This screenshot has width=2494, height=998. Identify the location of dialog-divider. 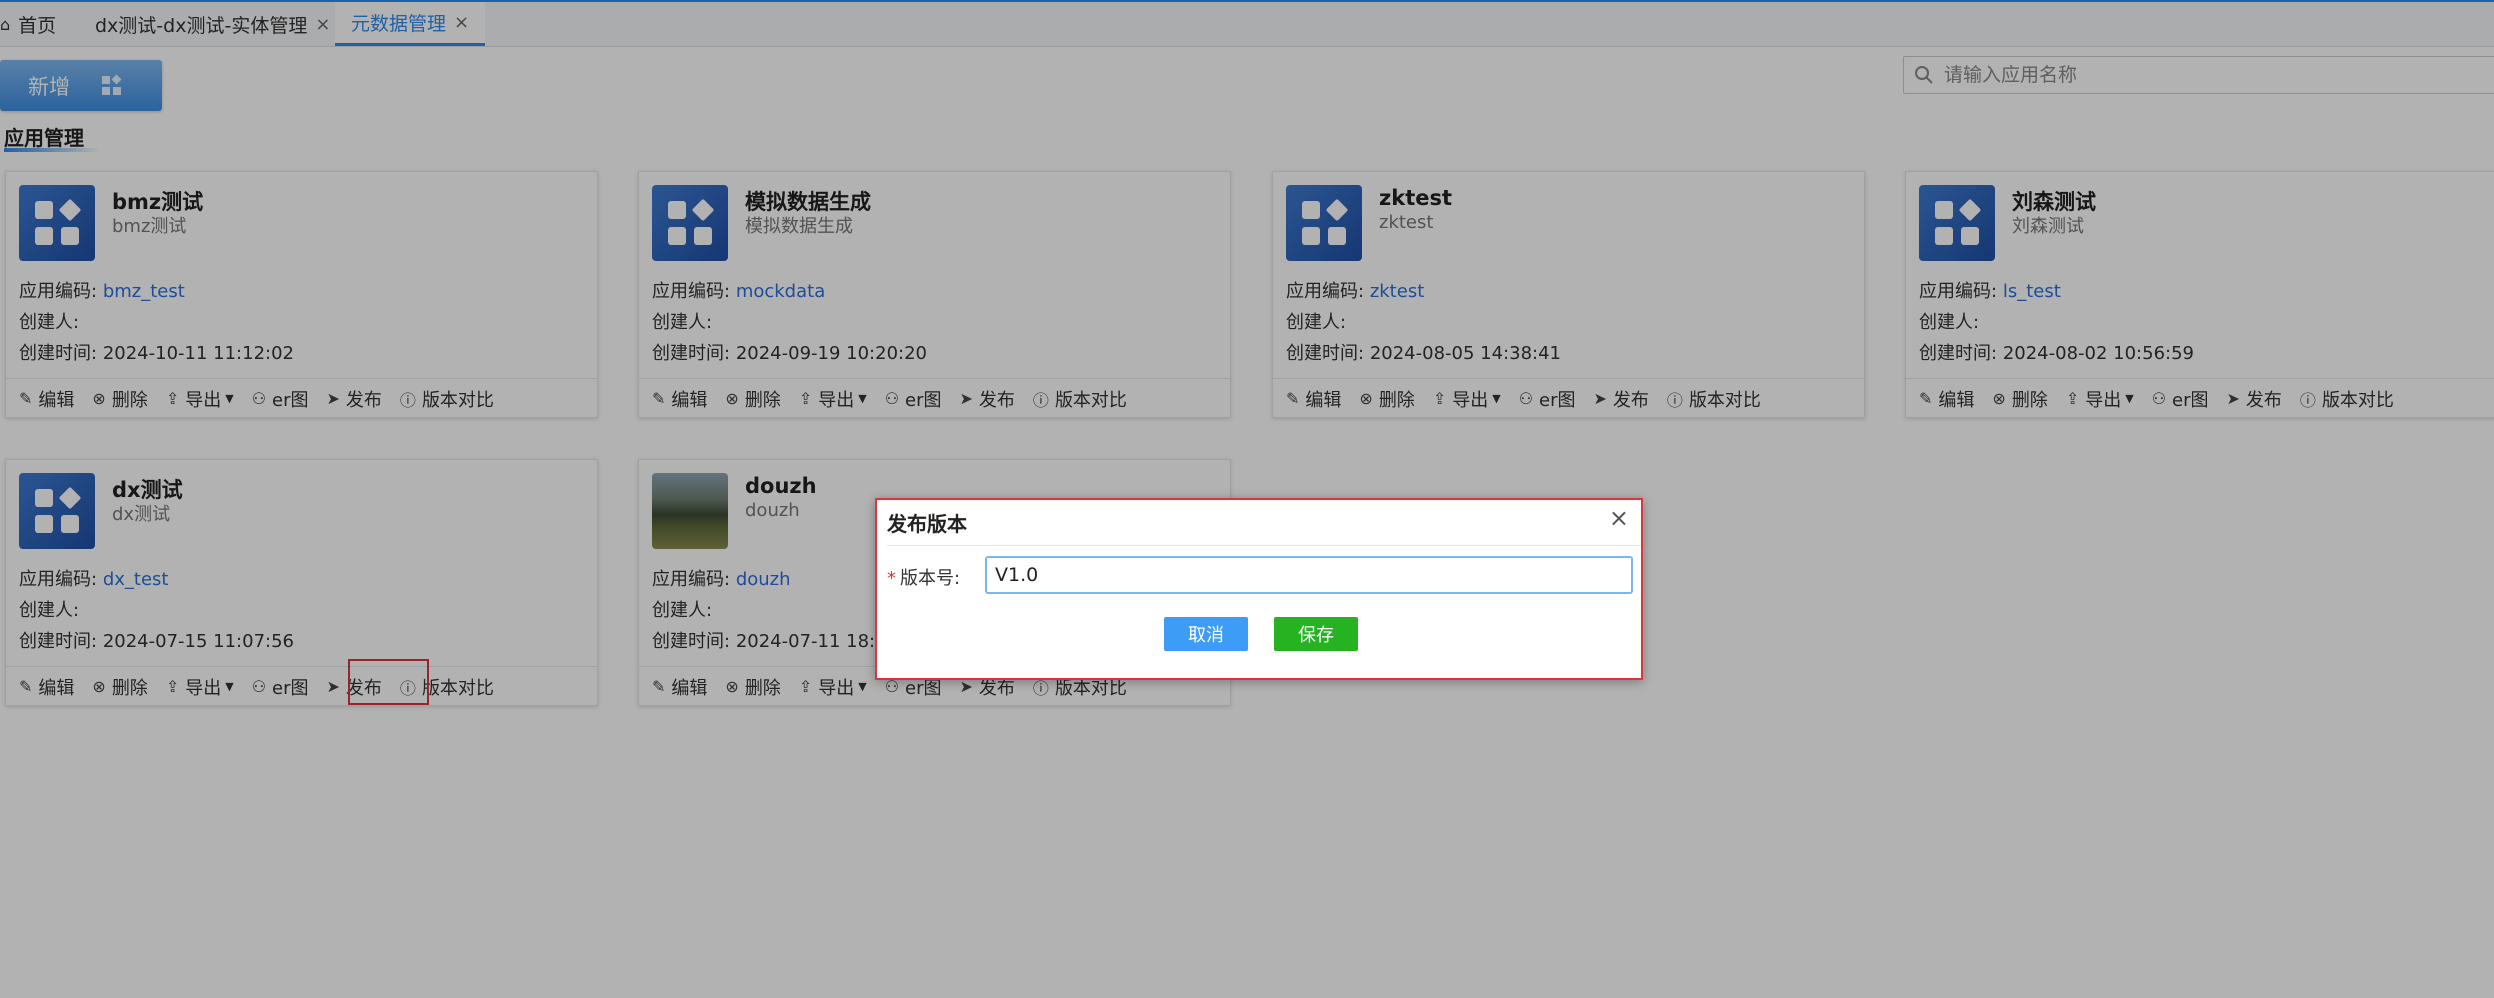
(1264, 545).